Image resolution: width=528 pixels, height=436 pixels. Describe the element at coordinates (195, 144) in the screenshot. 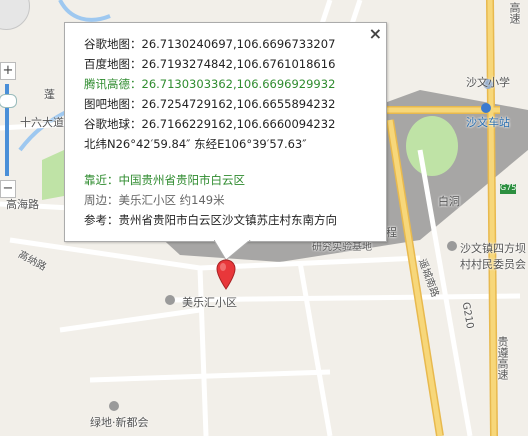

I see `dms-coords: 北纬N26°42′59.84″ 东经E106°39′57.63″` at that location.